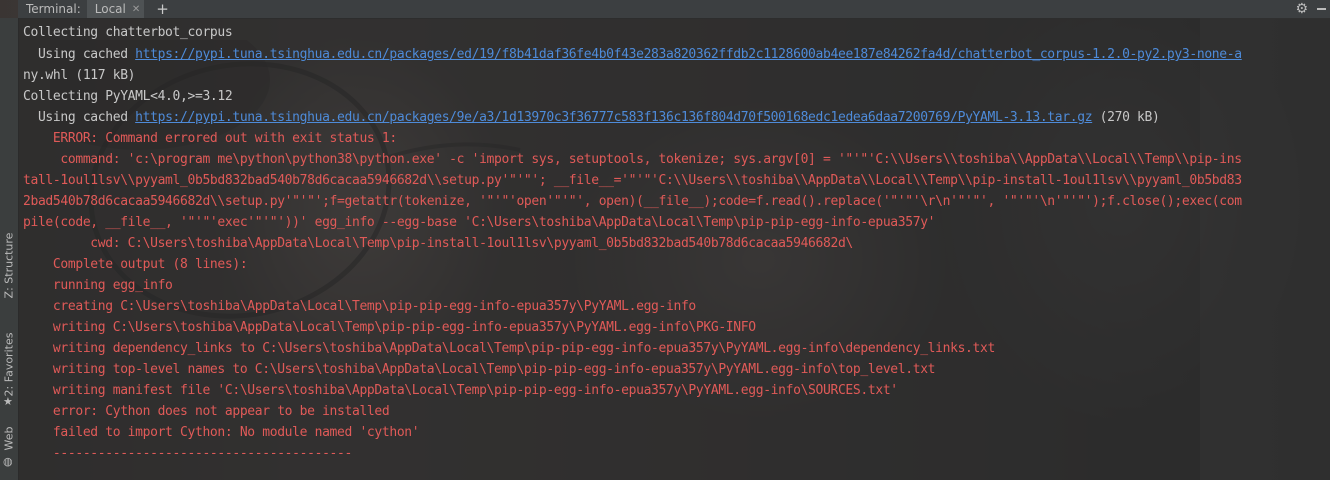  What do you see at coordinates (1321, 9) in the screenshot?
I see `minimize-icon` at bounding box center [1321, 9].